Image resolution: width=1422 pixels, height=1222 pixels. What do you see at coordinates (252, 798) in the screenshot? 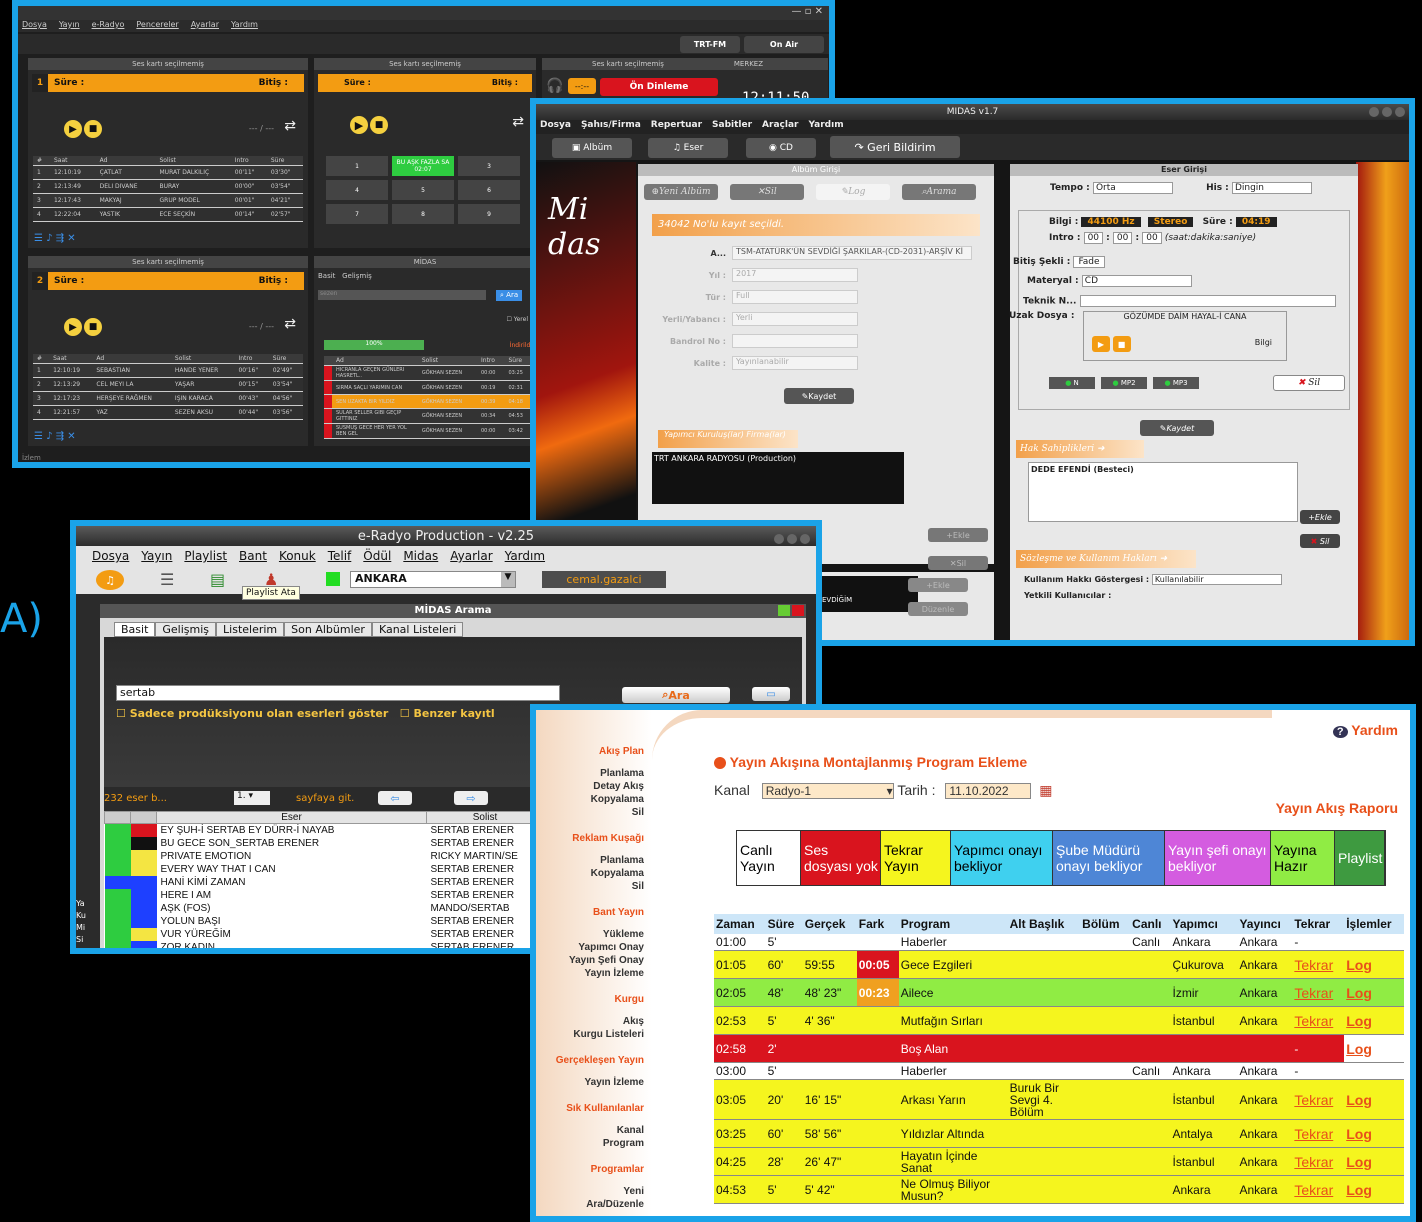
I see `page-select: 1. ▾` at bounding box center [252, 798].